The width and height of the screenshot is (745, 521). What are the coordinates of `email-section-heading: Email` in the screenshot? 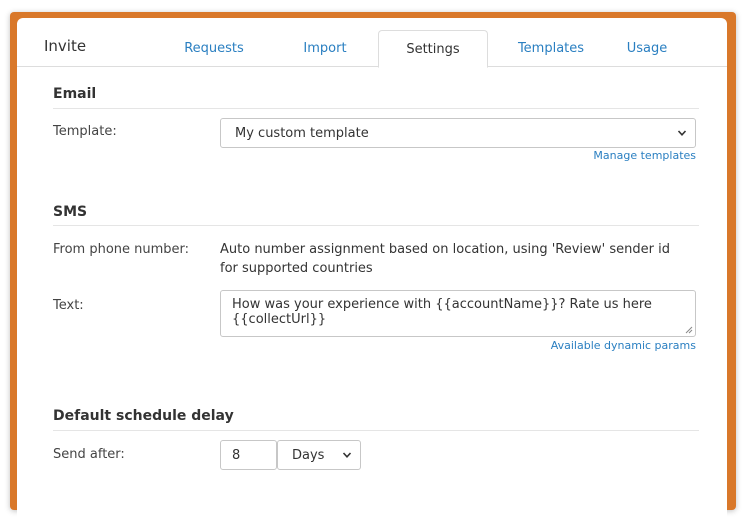 It's located at (75, 94).